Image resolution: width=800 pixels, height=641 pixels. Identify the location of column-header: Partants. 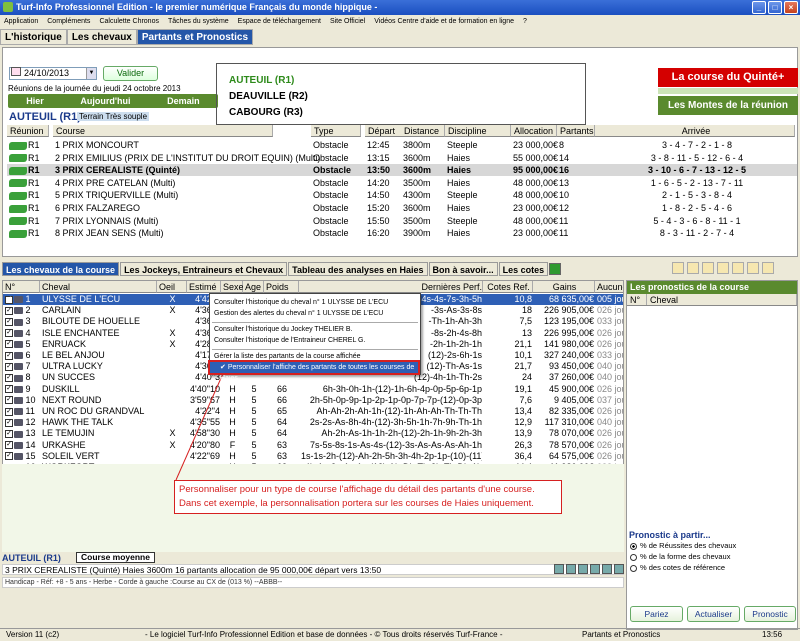
(576, 131).